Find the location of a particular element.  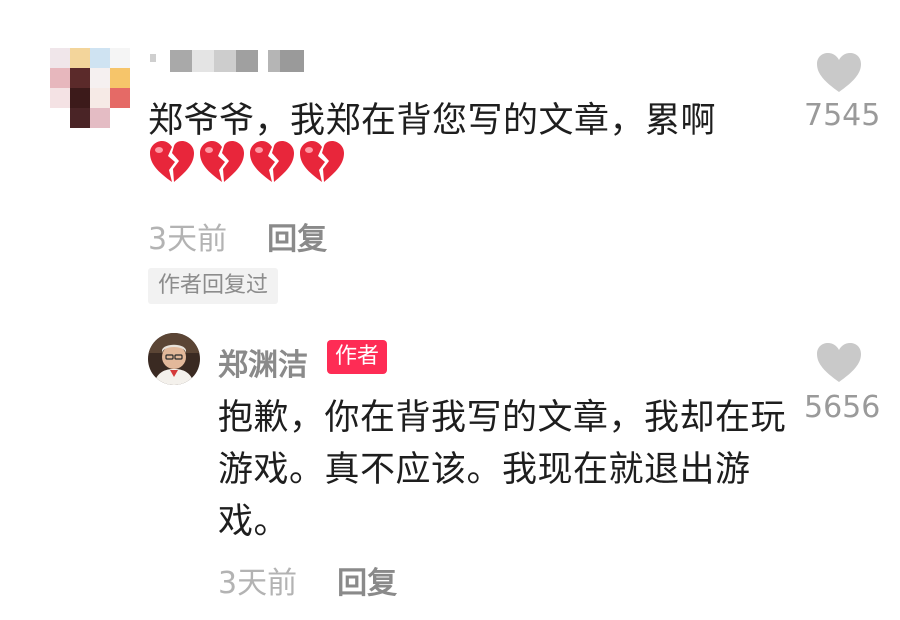

author-badge: 作者 is located at coordinates (357, 357).